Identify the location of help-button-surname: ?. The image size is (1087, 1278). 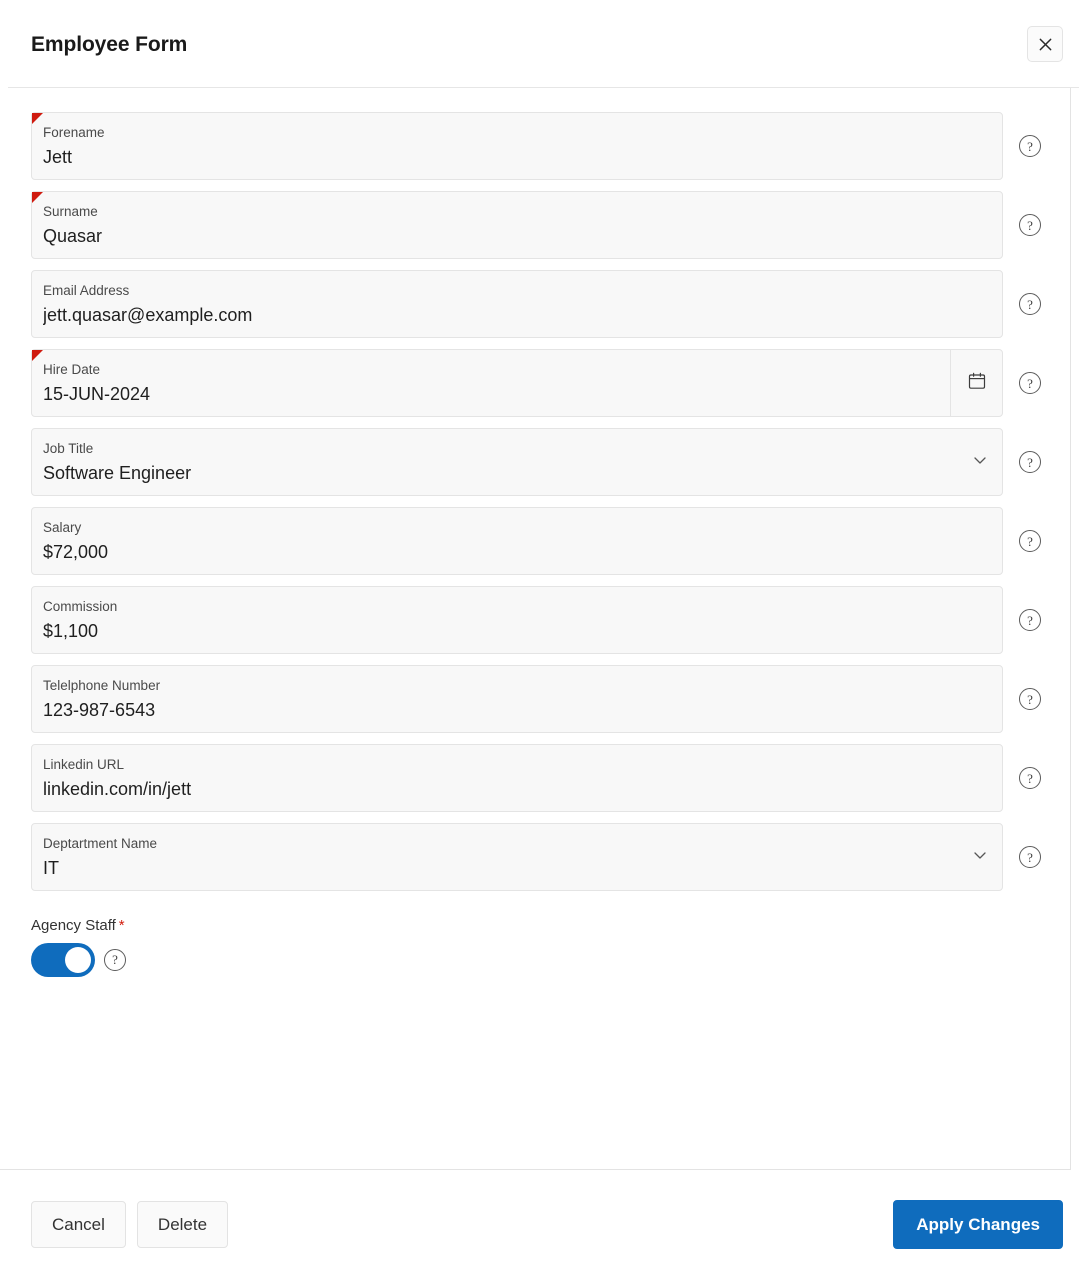
(1030, 225).